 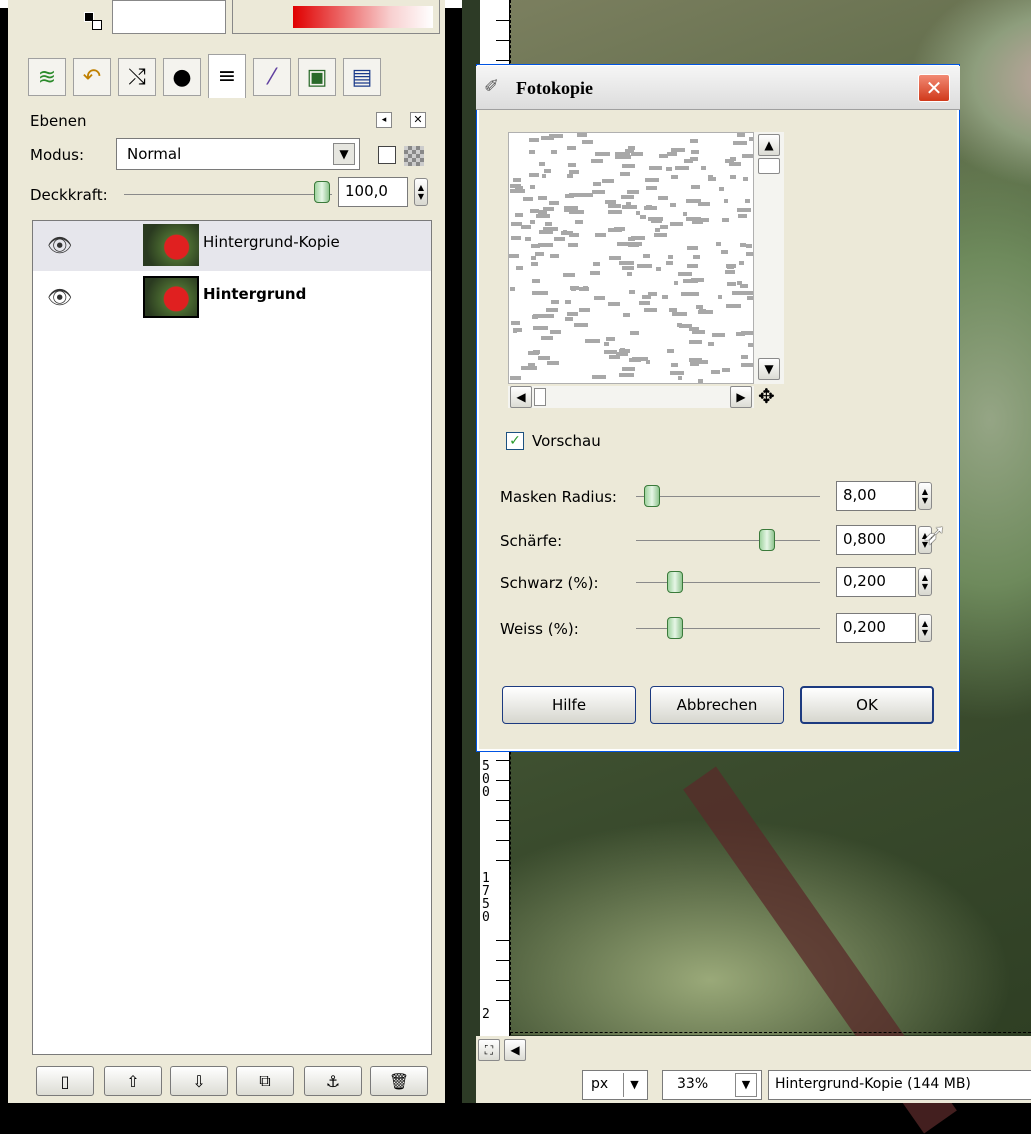 I want to click on dock-tab-bar: ≋ ↶ ⤭ ● ≡ ⁄ ▣ ▤, so click(x=232, y=76).